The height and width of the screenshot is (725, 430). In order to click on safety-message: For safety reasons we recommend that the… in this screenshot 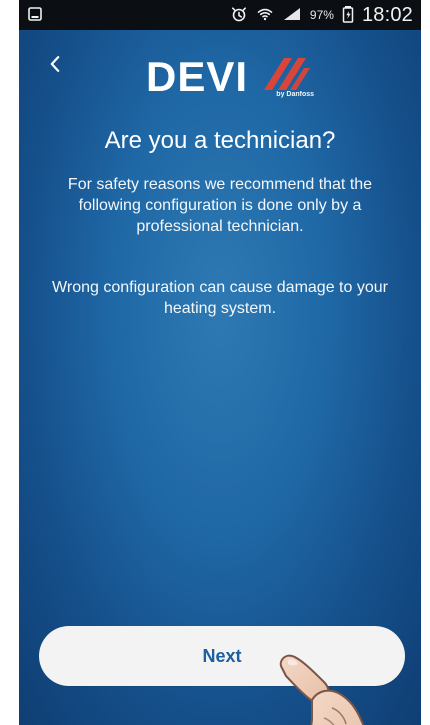, I will do `click(220, 205)`.